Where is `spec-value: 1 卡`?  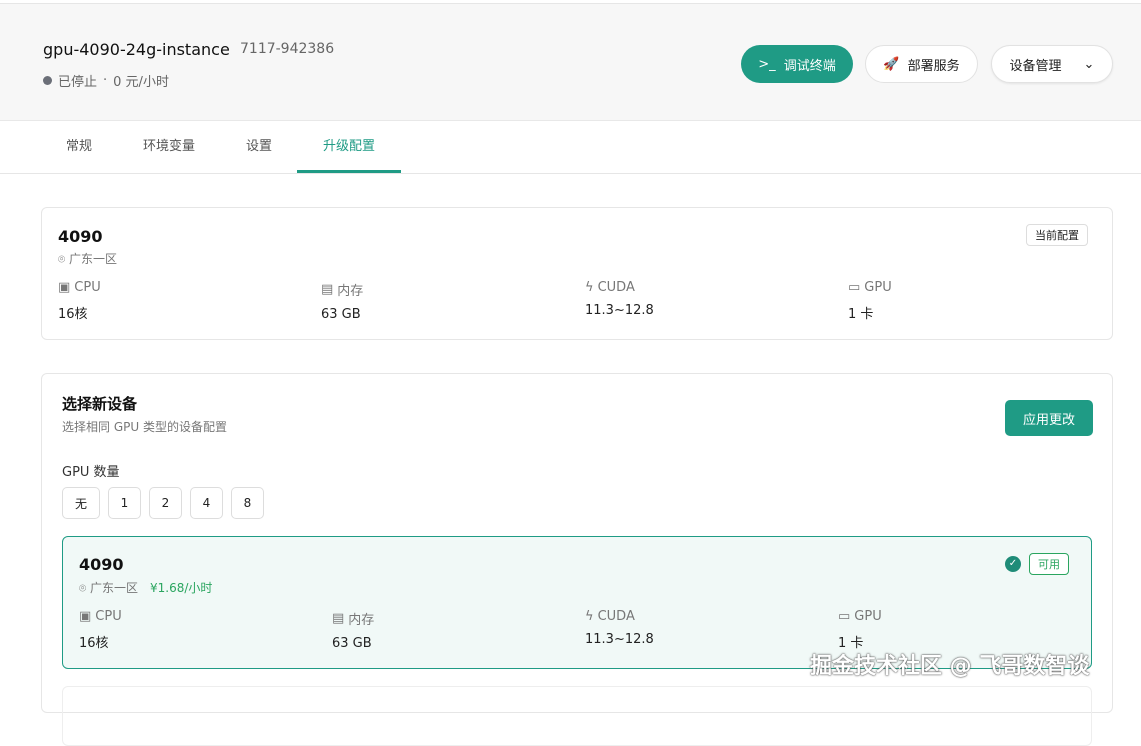 spec-value: 1 卡 is located at coordinates (861, 314).